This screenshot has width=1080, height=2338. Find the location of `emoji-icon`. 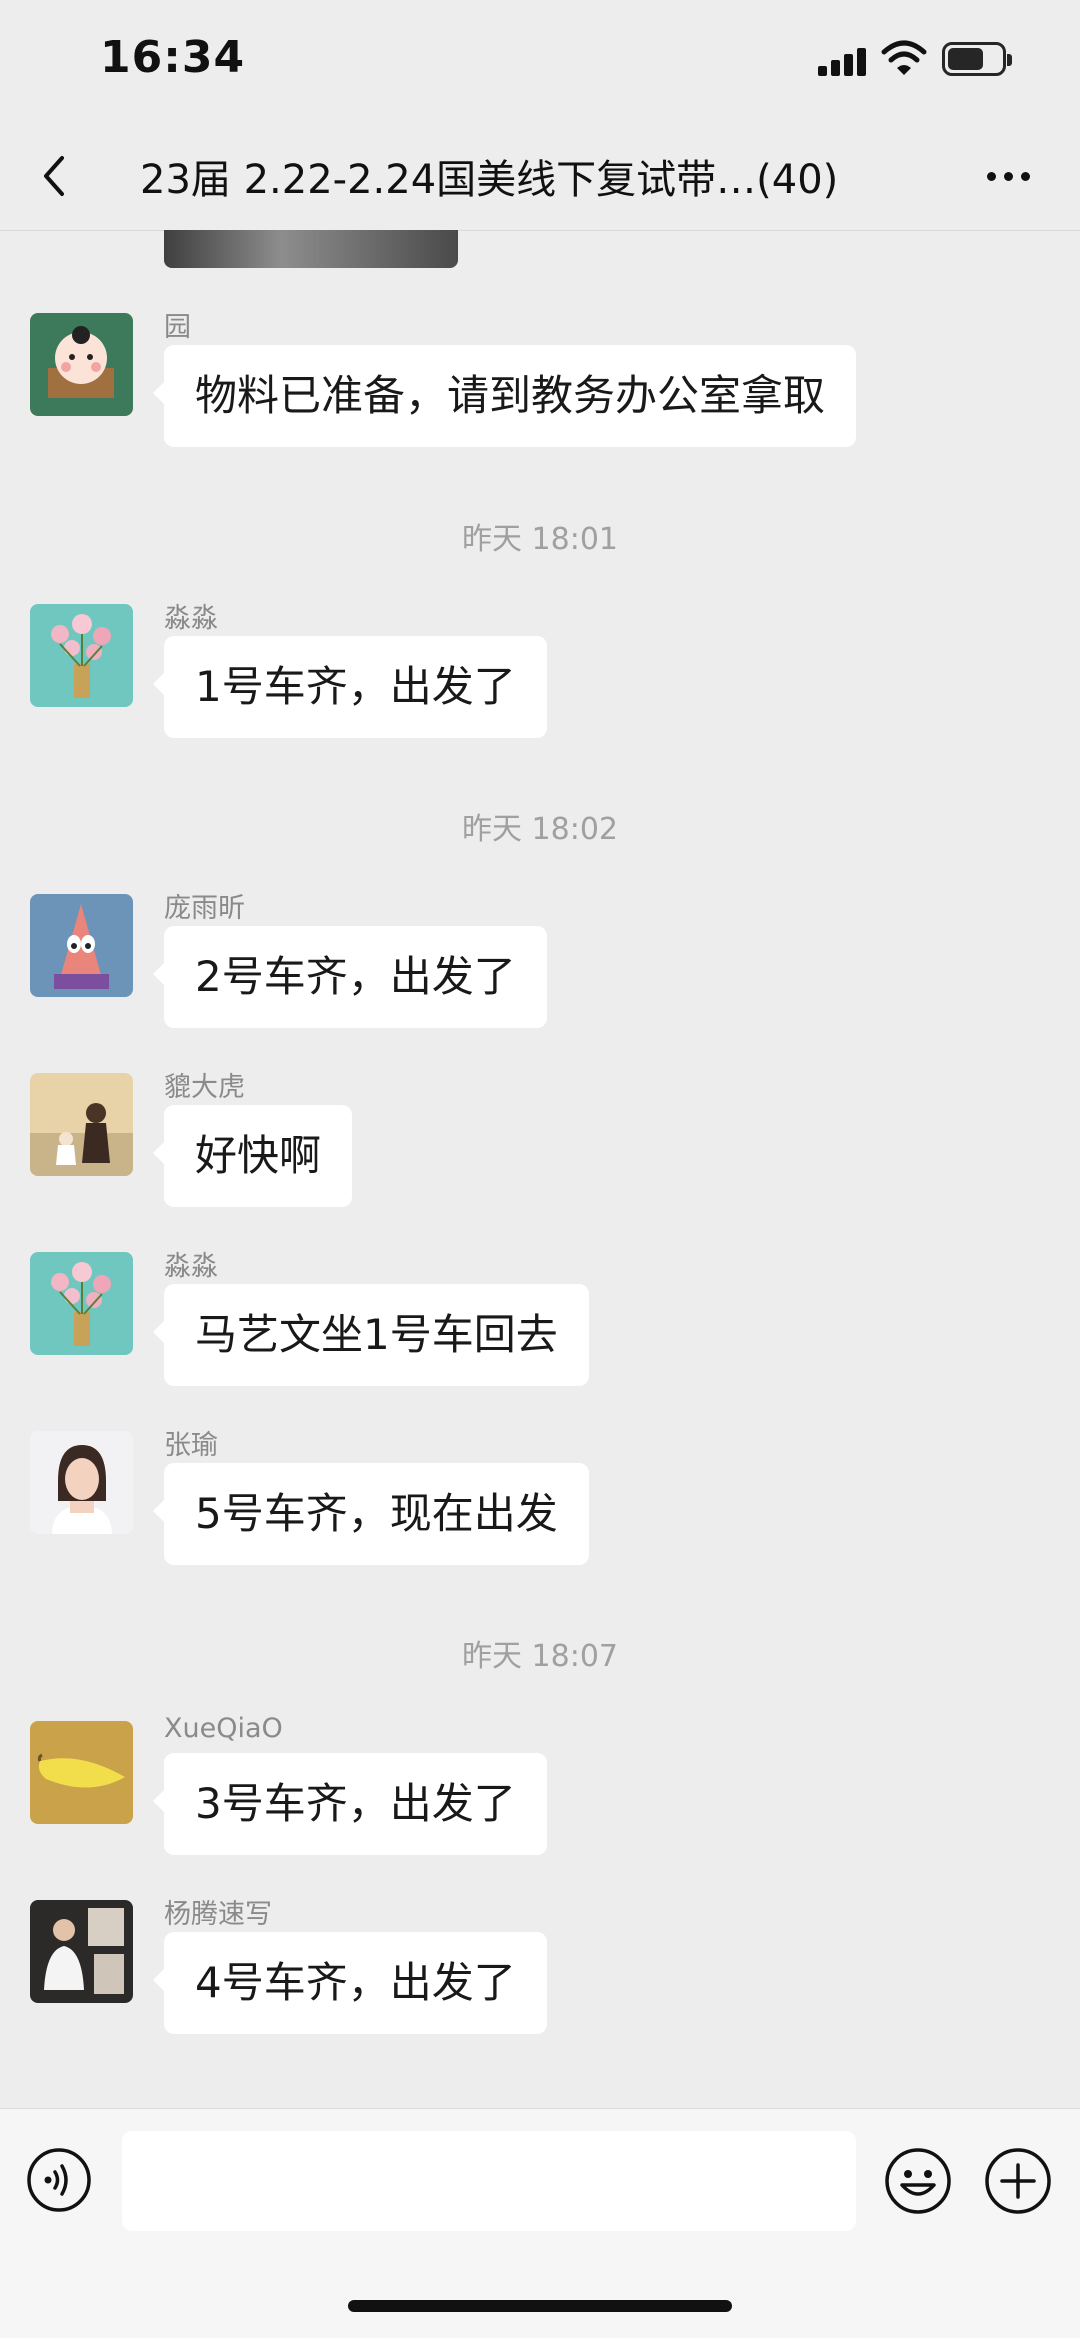

emoji-icon is located at coordinates (918, 2181).